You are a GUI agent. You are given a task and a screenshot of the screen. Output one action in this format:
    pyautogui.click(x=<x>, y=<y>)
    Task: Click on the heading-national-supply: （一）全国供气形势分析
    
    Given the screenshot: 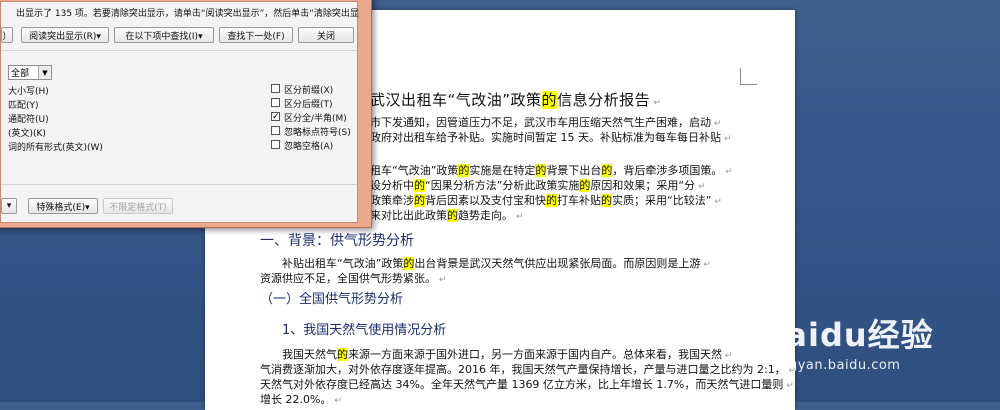 What is the action you would take?
    pyautogui.click(x=332, y=299)
    